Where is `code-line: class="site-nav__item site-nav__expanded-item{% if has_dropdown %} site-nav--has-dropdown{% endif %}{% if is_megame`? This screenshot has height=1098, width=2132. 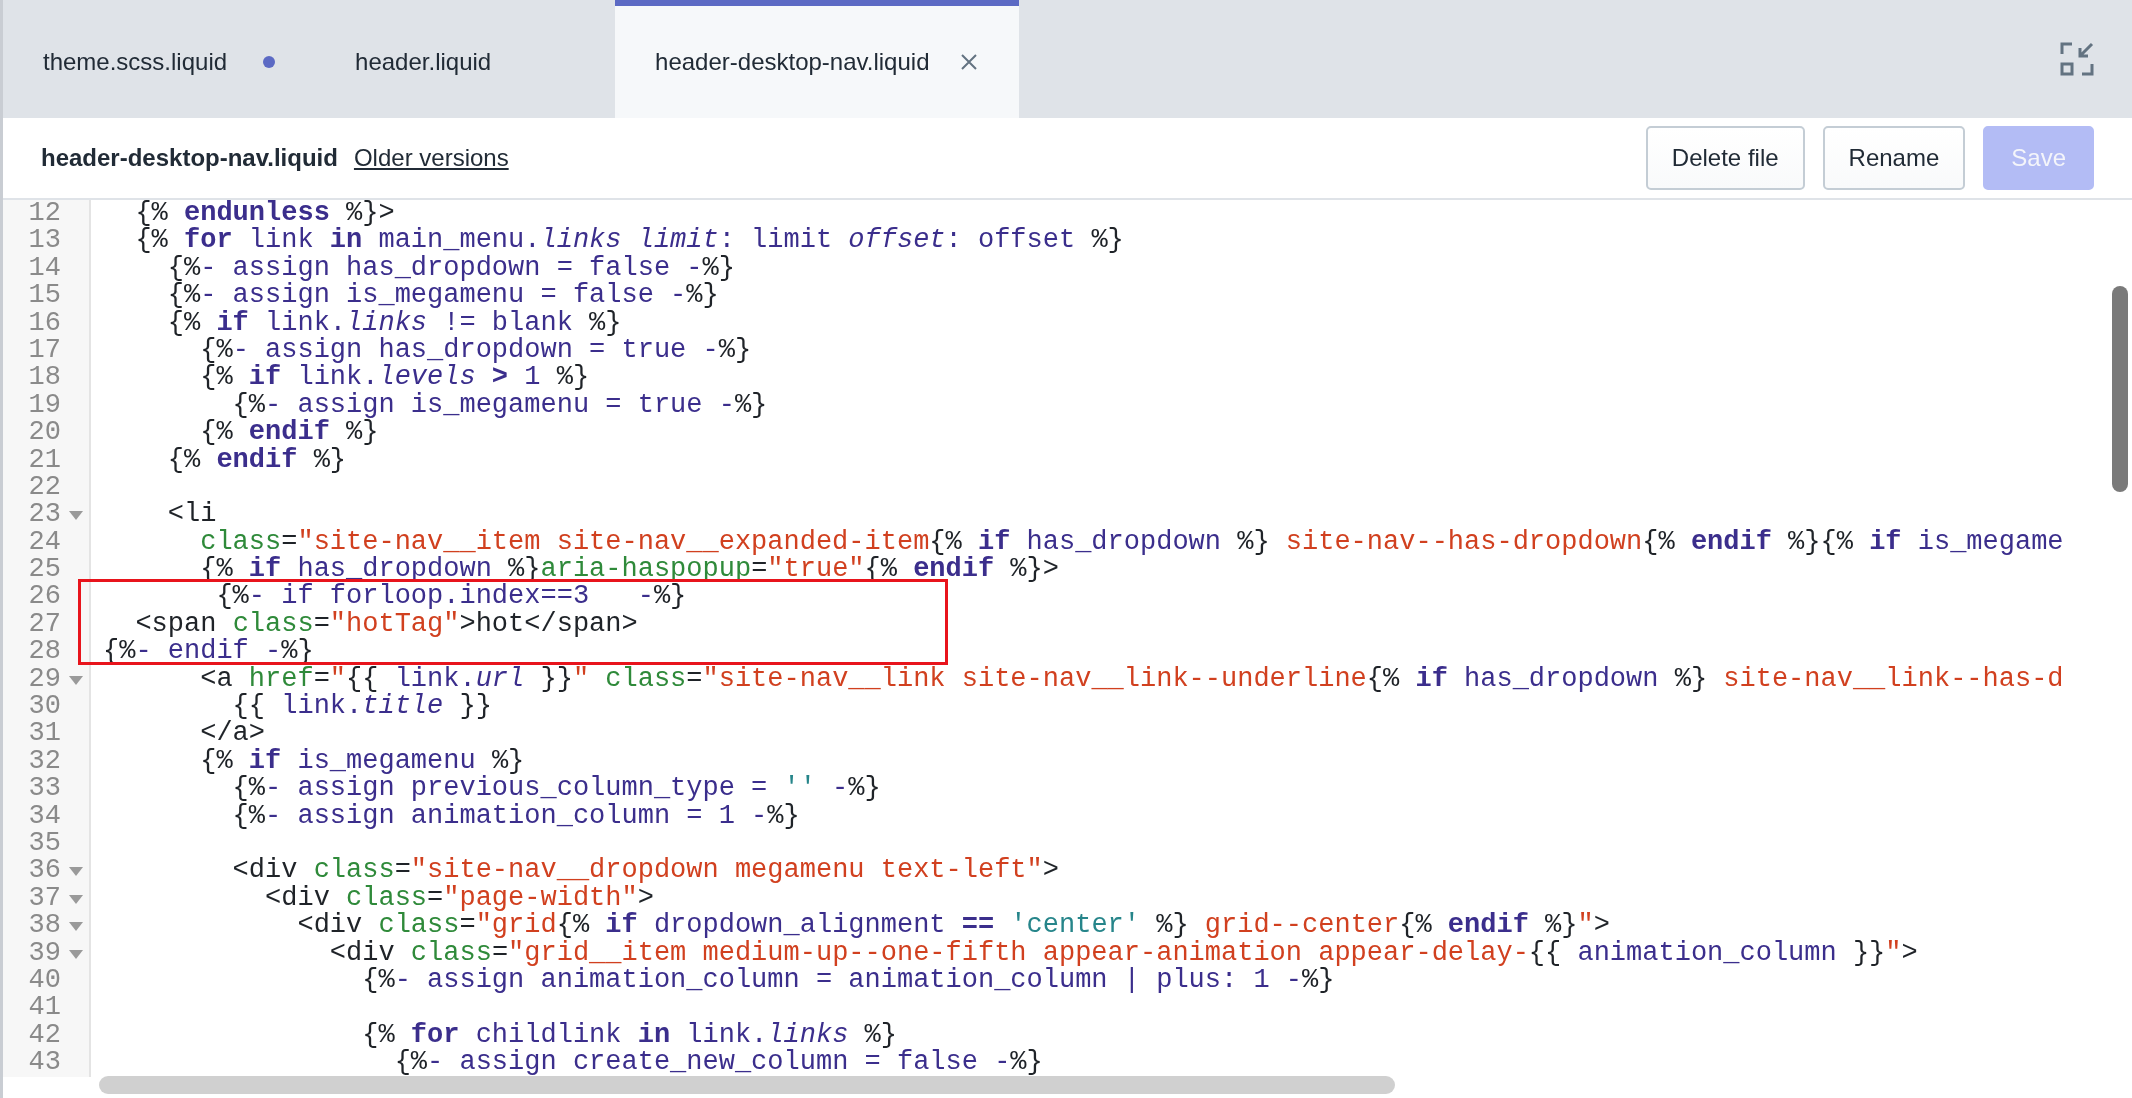 code-line: class="site-nav__item site-nav__expanded-item{% if has_dropdown %} site-nav--has-dropdown{% endif %}{% if is_megame is located at coordinates (1131, 542).